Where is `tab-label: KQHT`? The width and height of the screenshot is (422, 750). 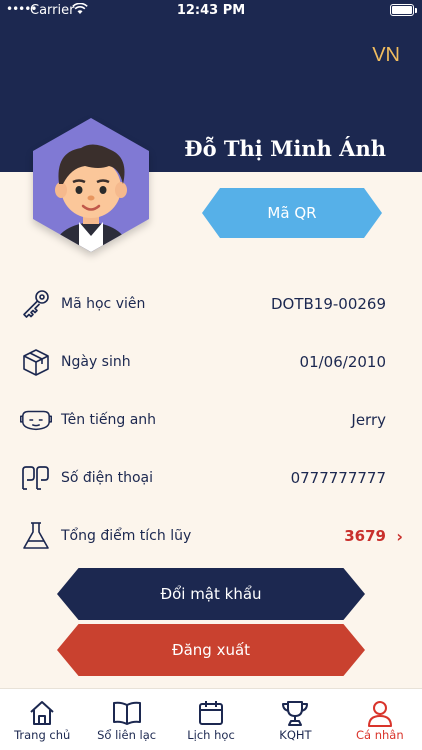 tab-label: KQHT is located at coordinates (295, 735).